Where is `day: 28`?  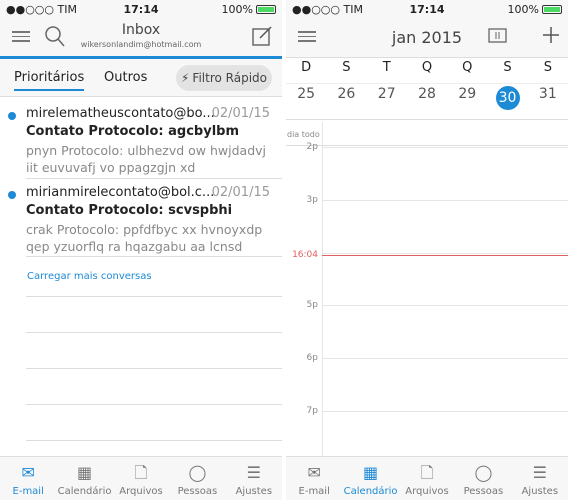
day: 28 is located at coordinates (427, 102).